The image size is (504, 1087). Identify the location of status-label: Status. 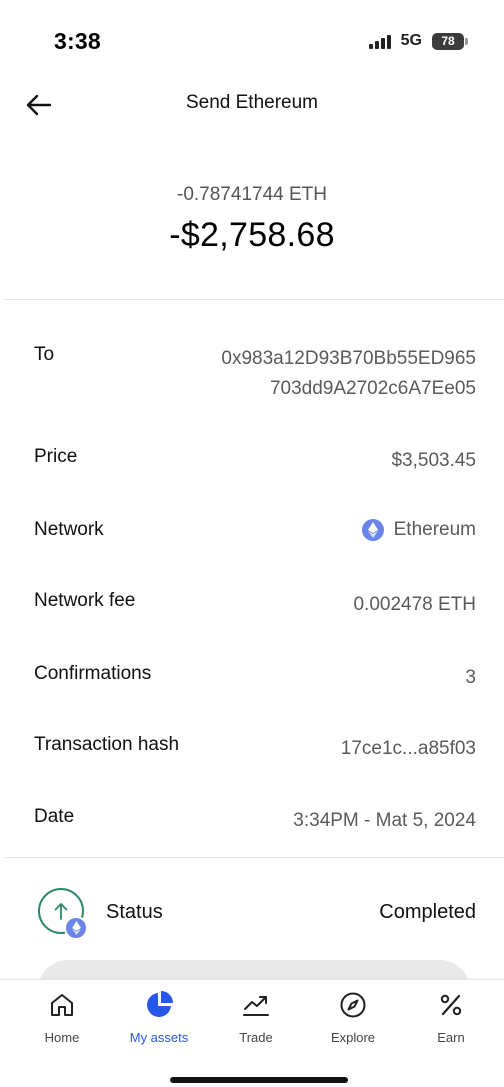
(134, 911).